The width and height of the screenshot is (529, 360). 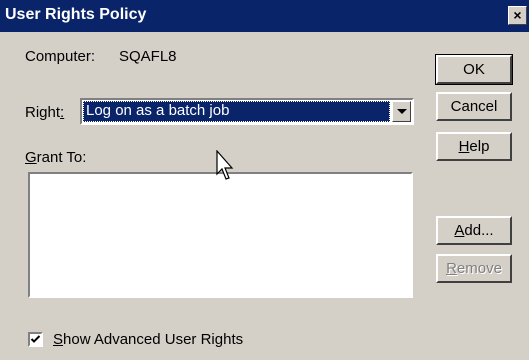 What do you see at coordinates (474, 106) in the screenshot?
I see `cancel-button: Cancel` at bounding box center [474, 106].